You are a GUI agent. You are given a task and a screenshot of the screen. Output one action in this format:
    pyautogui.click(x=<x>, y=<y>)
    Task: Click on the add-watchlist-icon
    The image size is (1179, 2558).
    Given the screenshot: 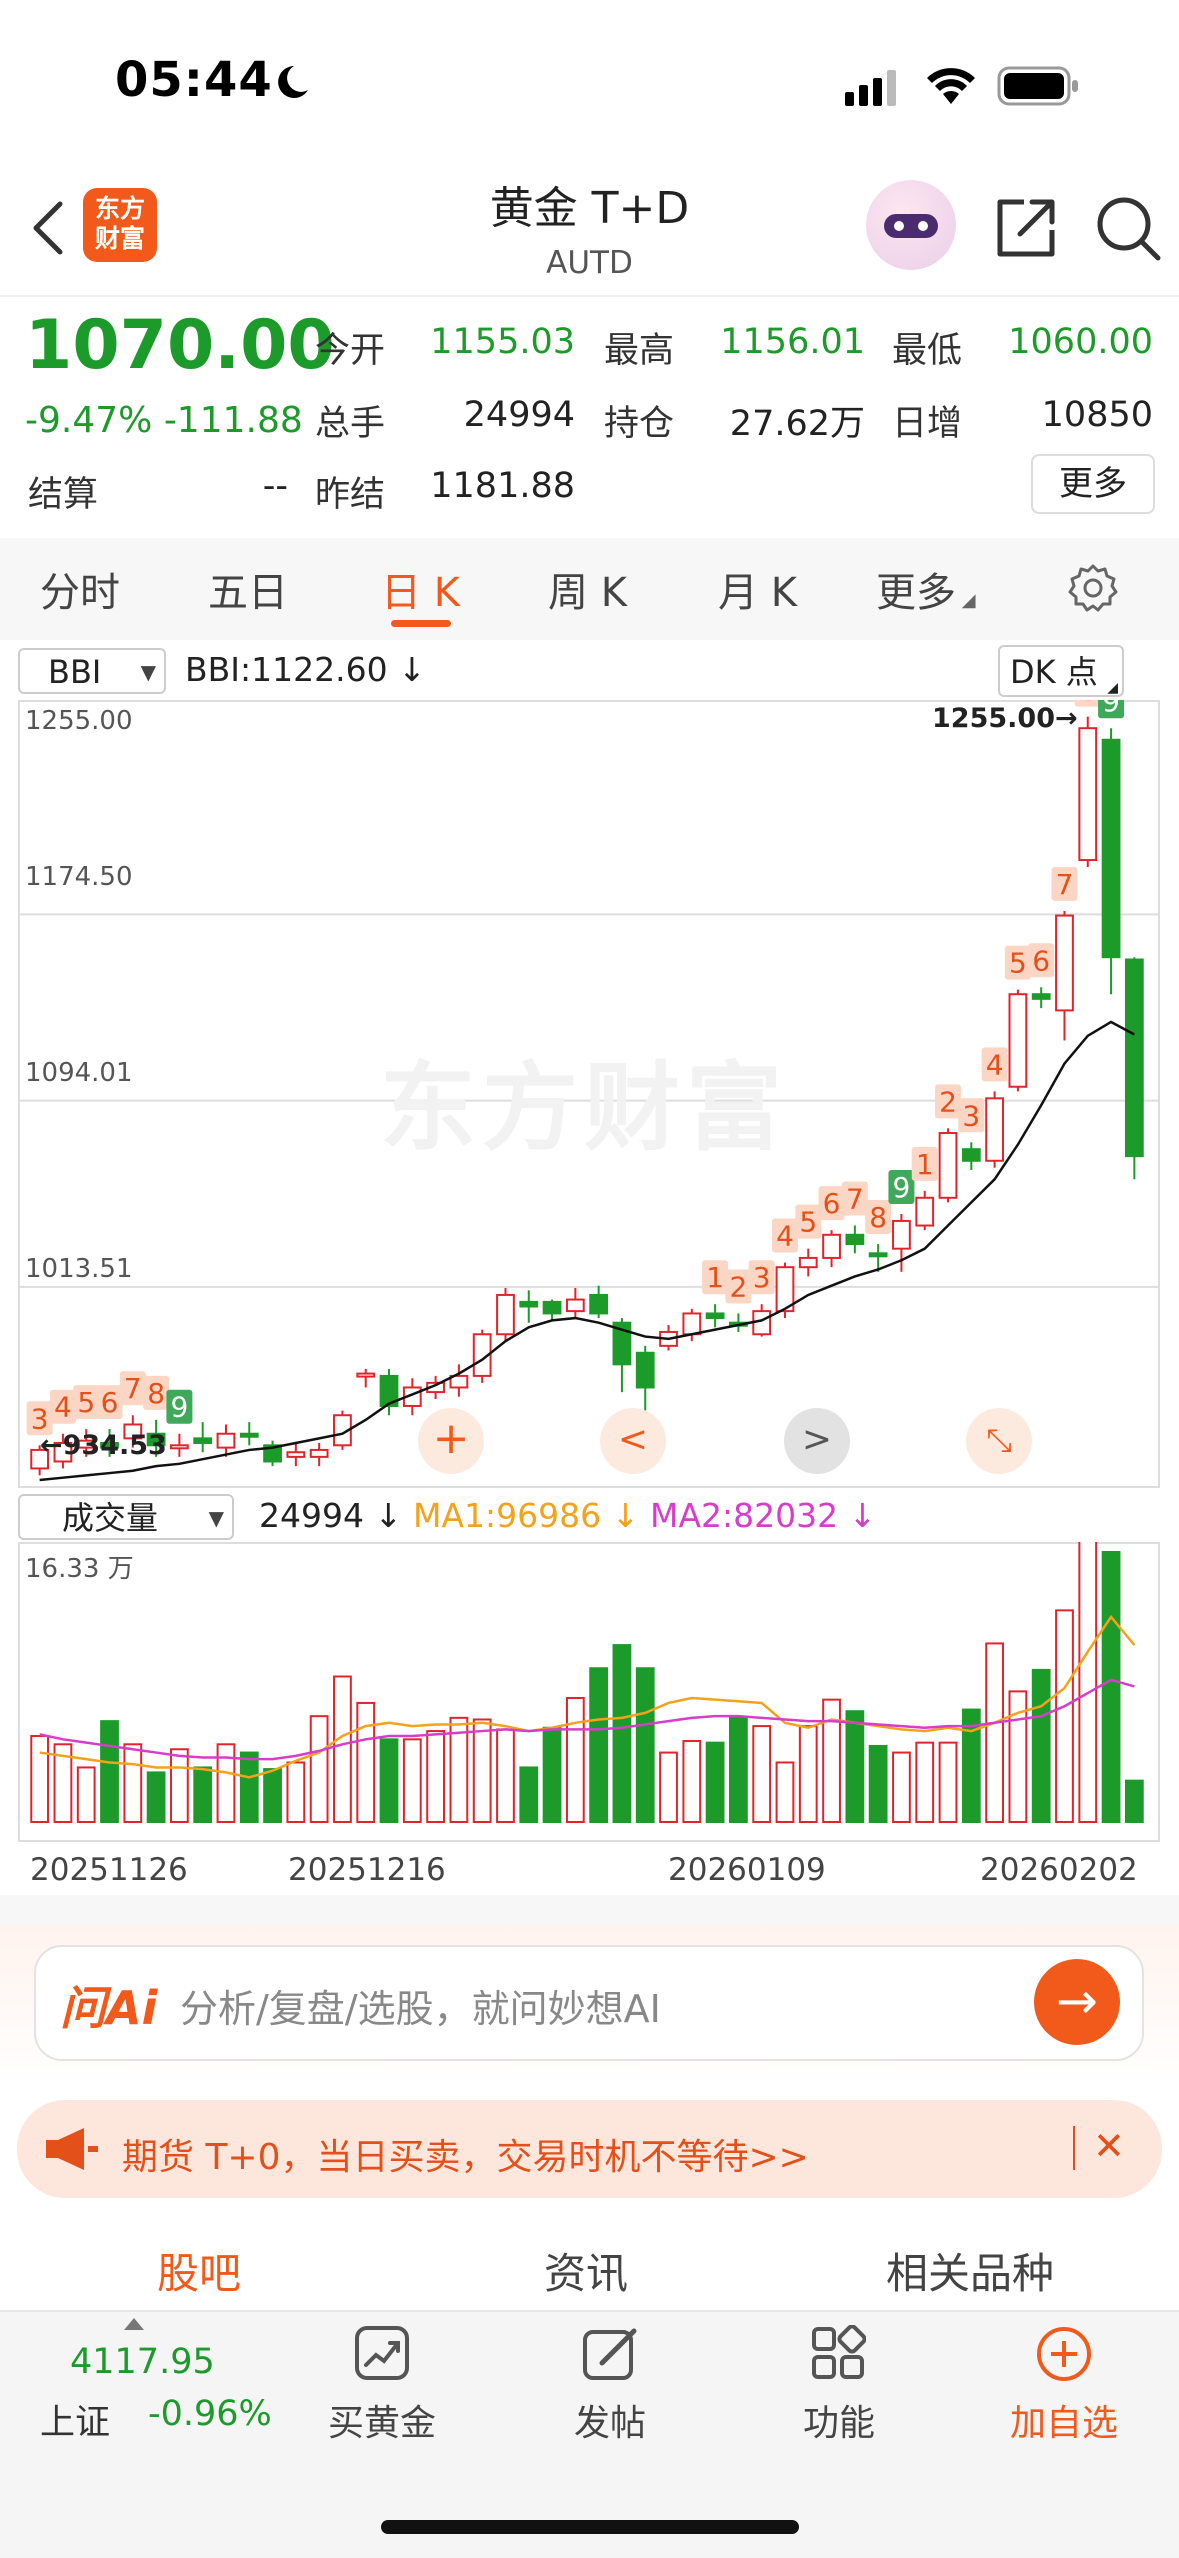 What is the action you would take?
    pyautogui.click(x=1064, y=2354)
    